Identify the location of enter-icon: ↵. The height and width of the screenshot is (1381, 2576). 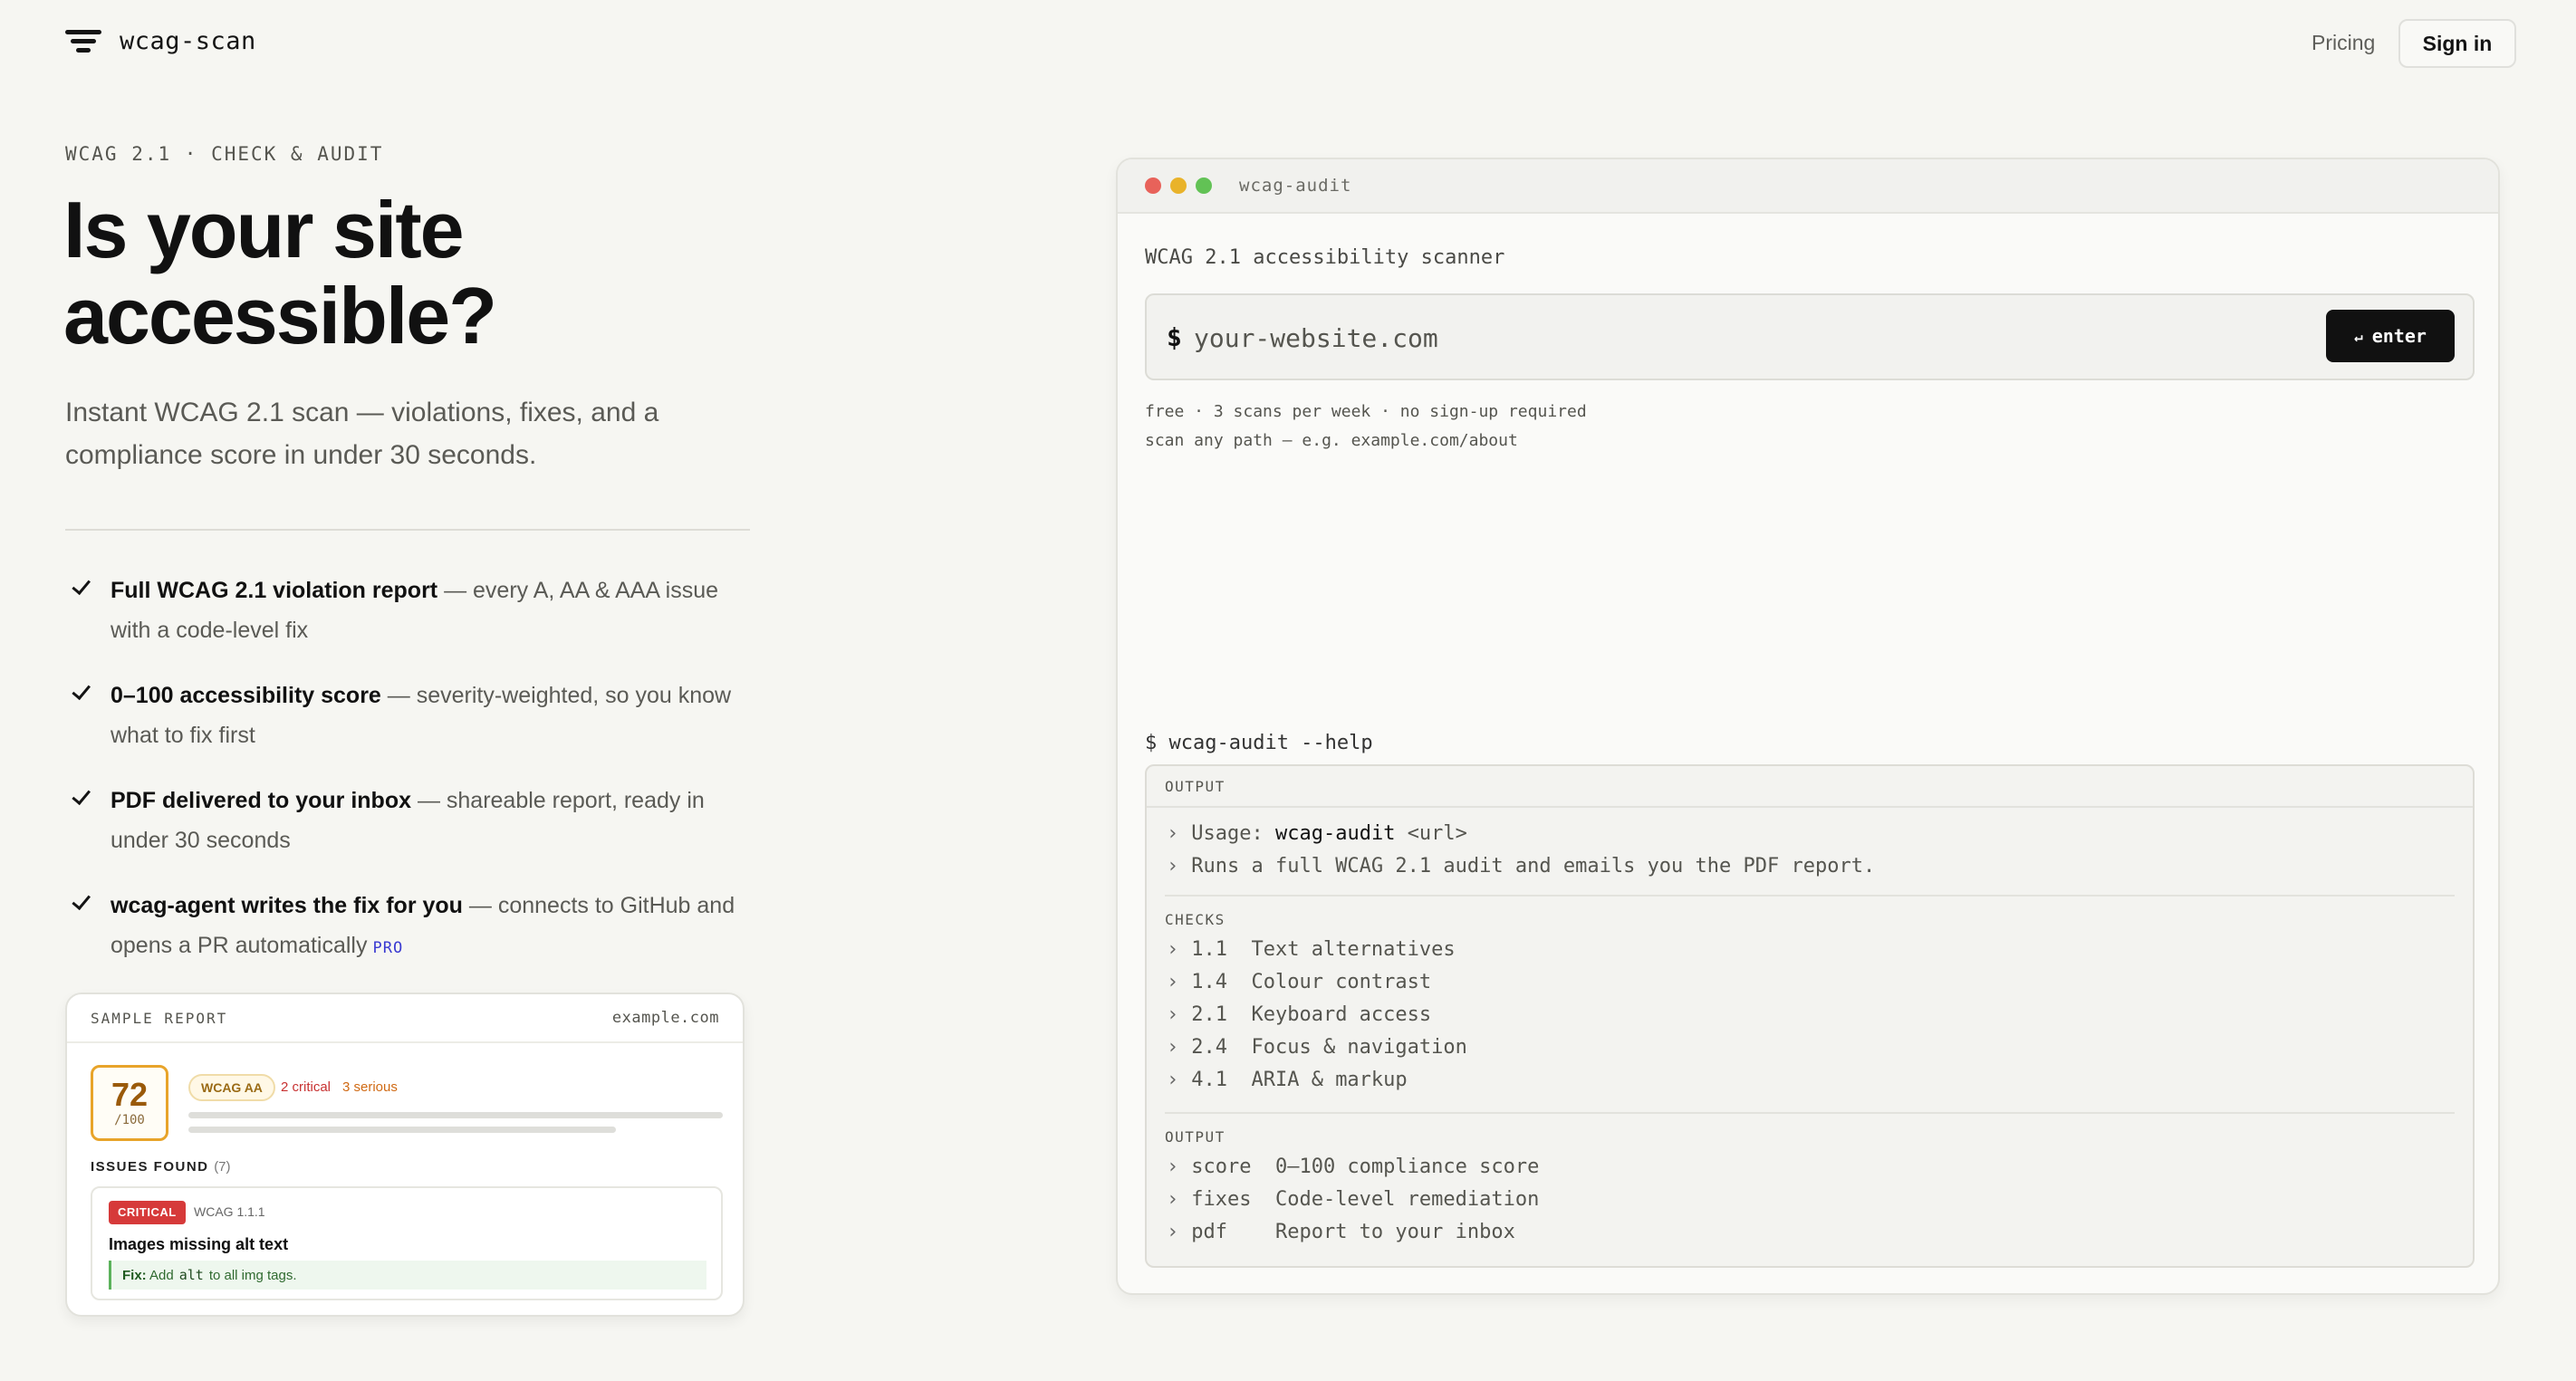
(2358, 336).